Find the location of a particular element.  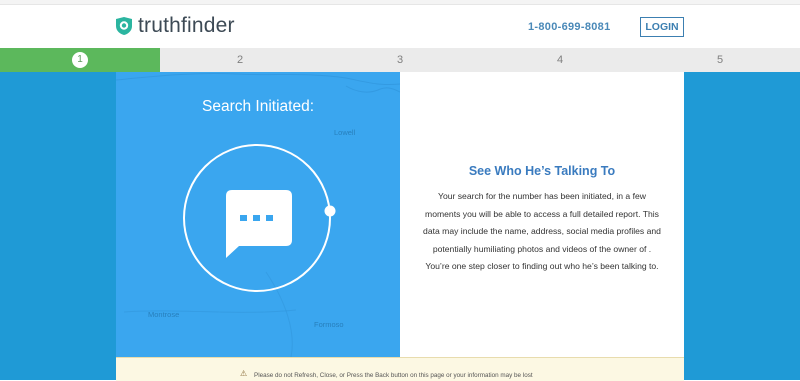

step-1-number: 1 is located at coordinates (80, 60).